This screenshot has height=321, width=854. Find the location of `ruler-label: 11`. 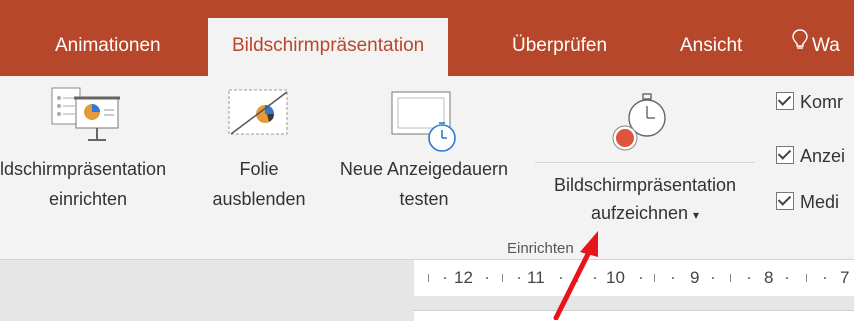

ruler-label: 11 is located at coordinates (536, 277).